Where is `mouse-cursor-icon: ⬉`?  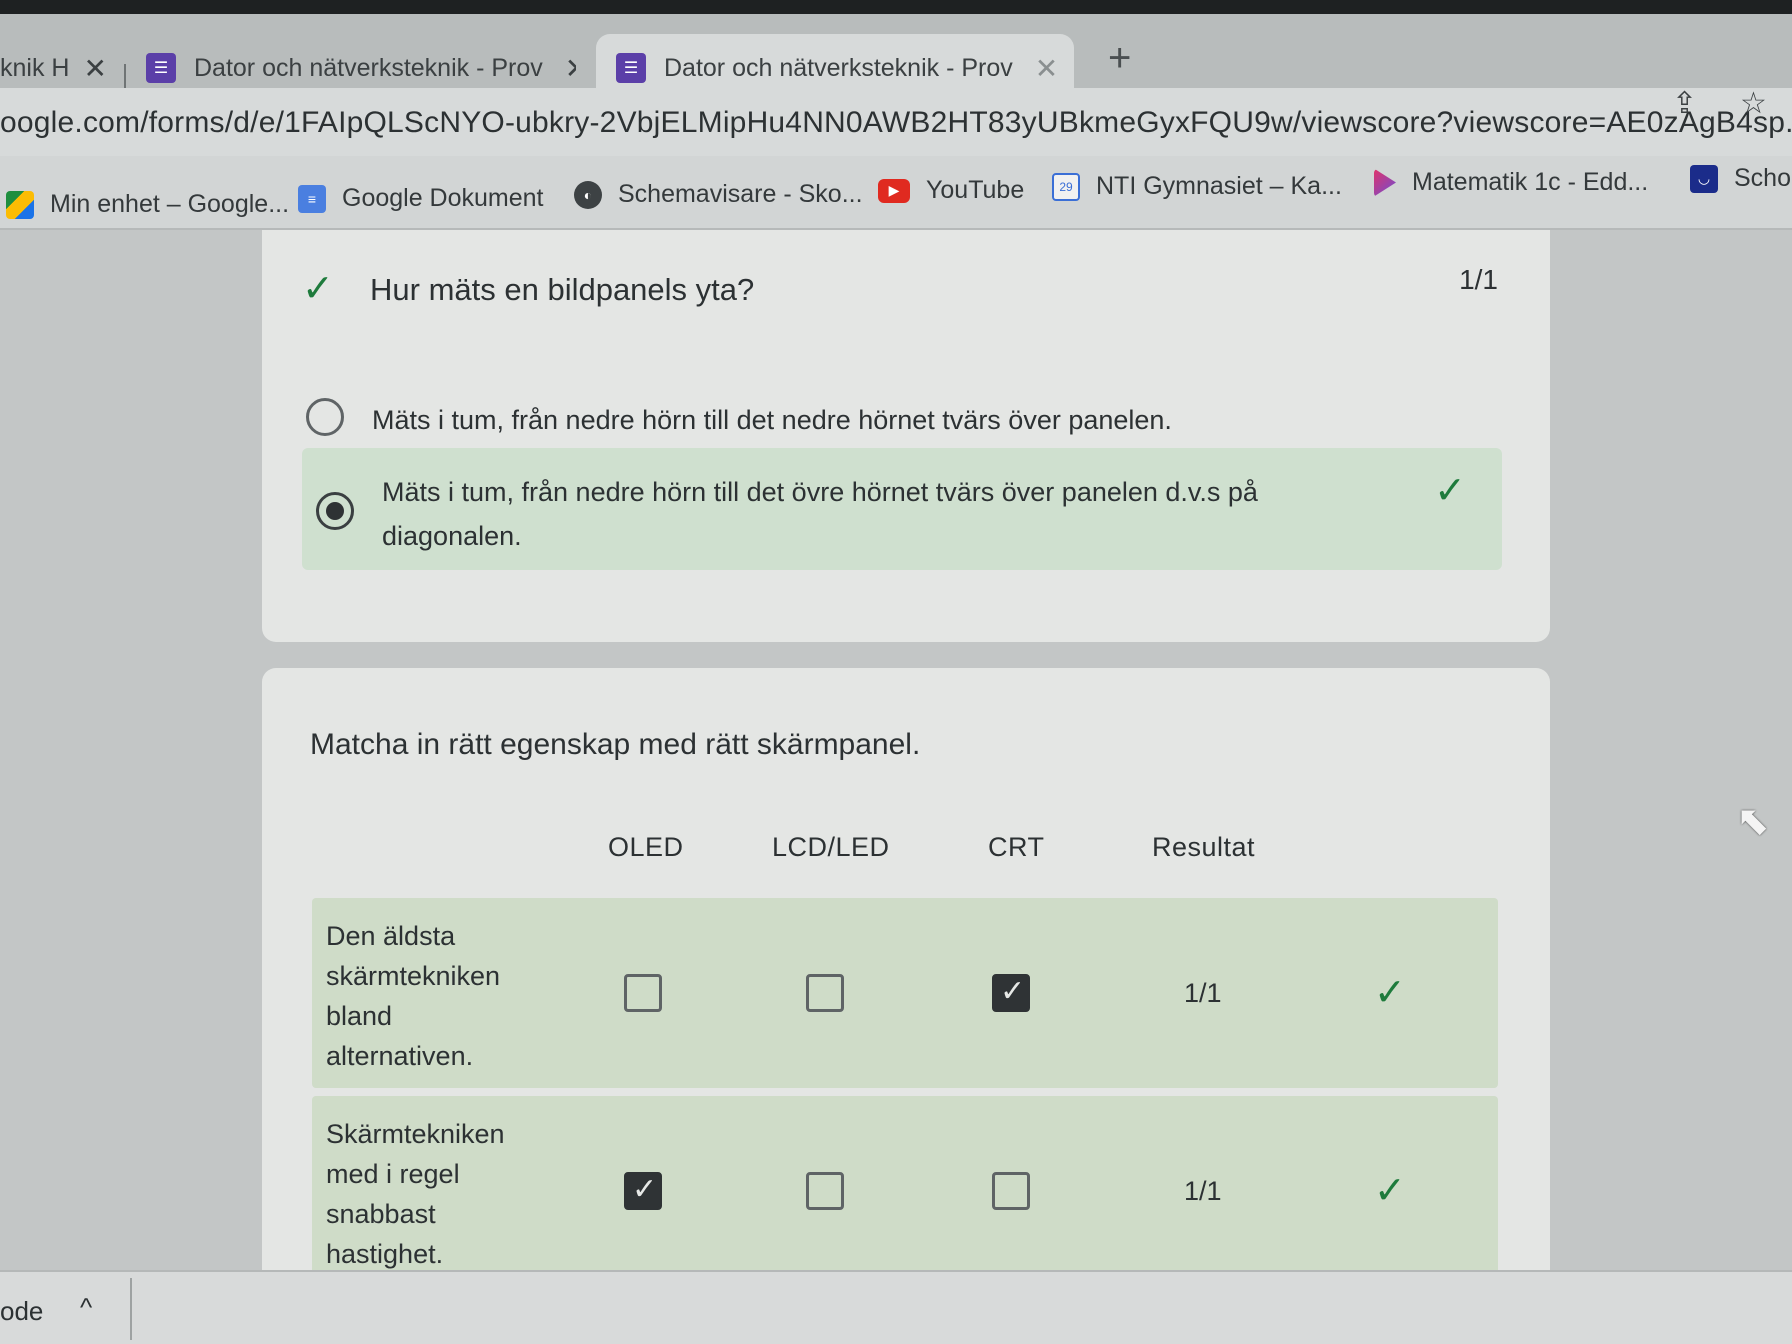
mouse-cursor-icon: ⬉ is located at coordinates (1753, 821).